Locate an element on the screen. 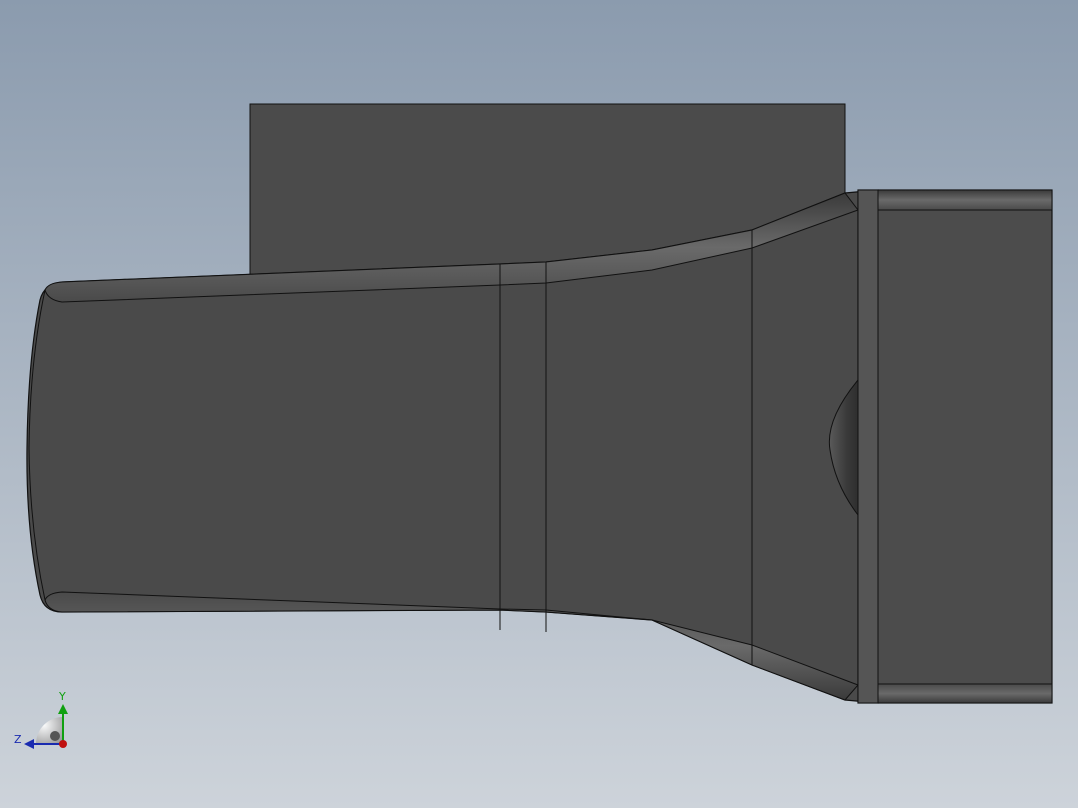 This screenshot has height=808, width=1078. y-axis-label: Y is located at coordinates (62, 696).